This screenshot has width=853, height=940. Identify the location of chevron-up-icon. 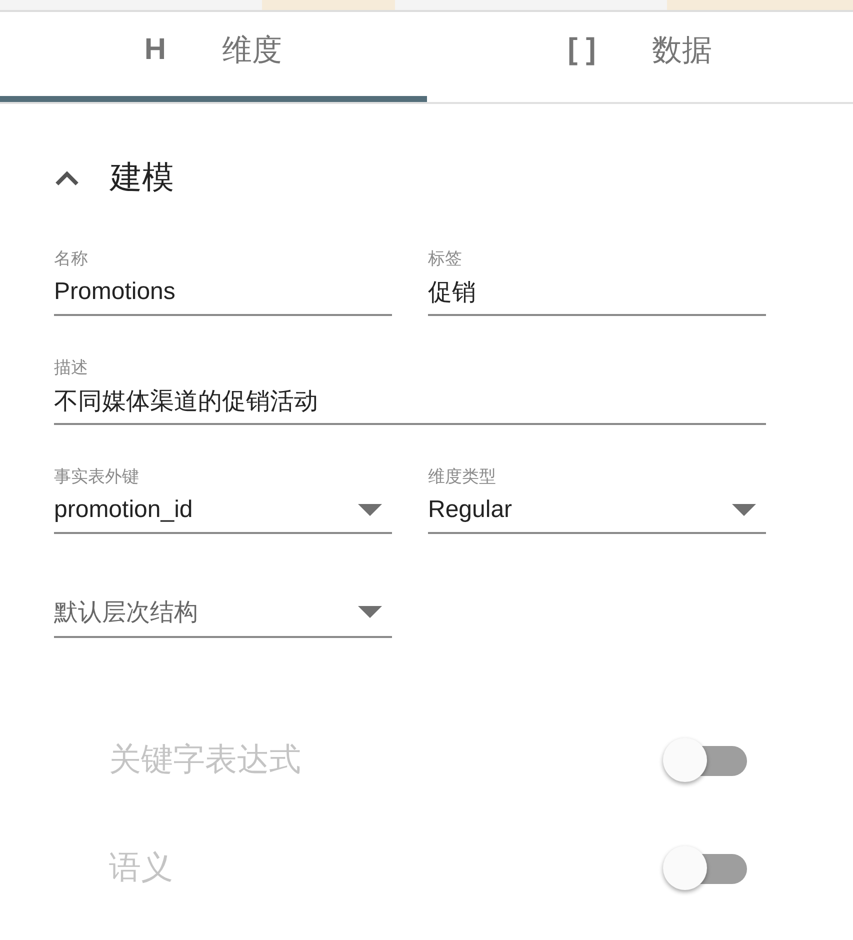
(67, 178).